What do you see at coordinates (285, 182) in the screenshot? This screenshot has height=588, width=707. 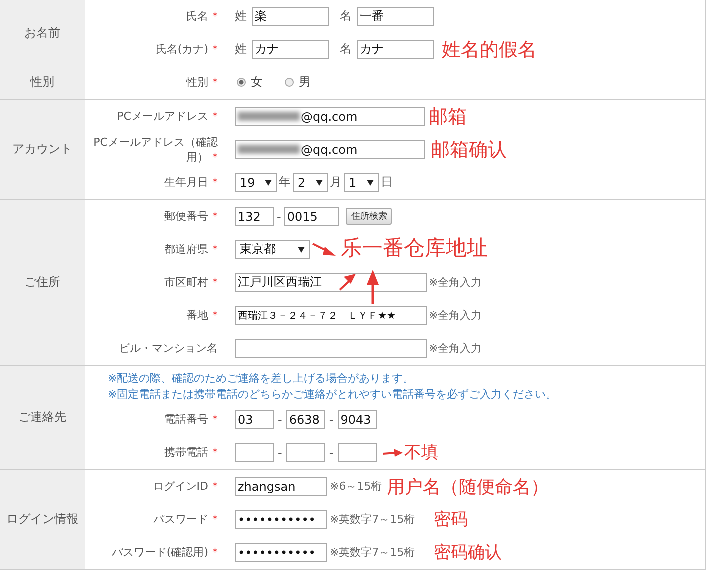 I see `date-unit: 年` at bounding box center [285, 182].